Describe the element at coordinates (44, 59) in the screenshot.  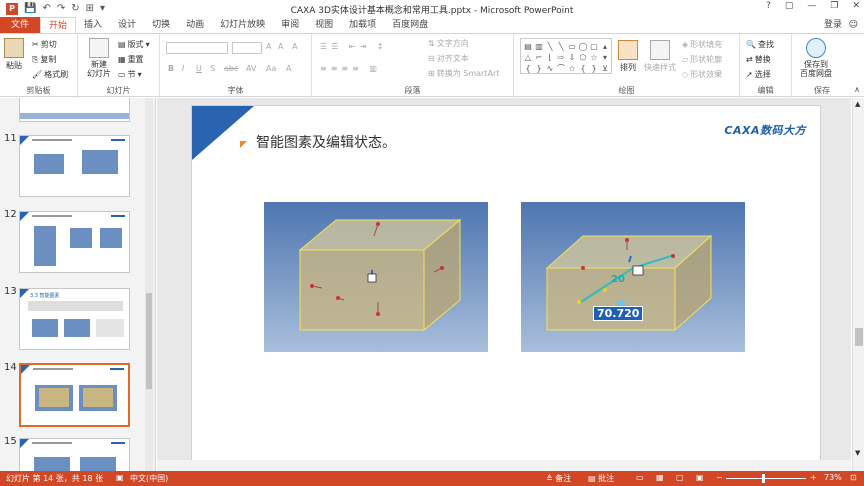
I see `copy-button: ⎘ 复制` at that location.